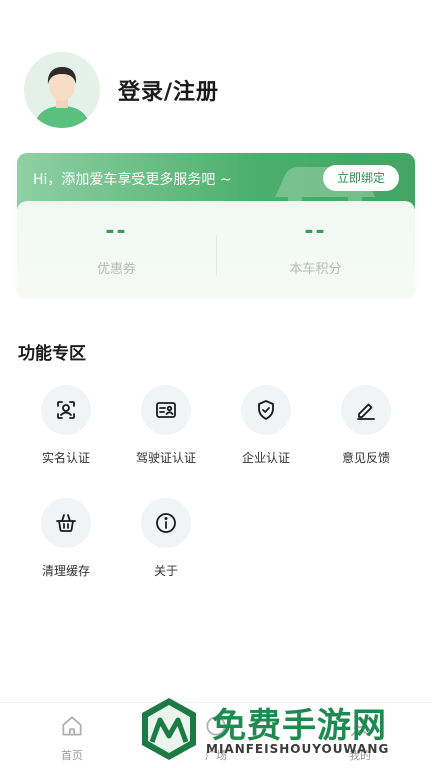 The width and height of the screenshot is (432, 768). I want to click on tab-home-label: 首页, so click(72, 755).